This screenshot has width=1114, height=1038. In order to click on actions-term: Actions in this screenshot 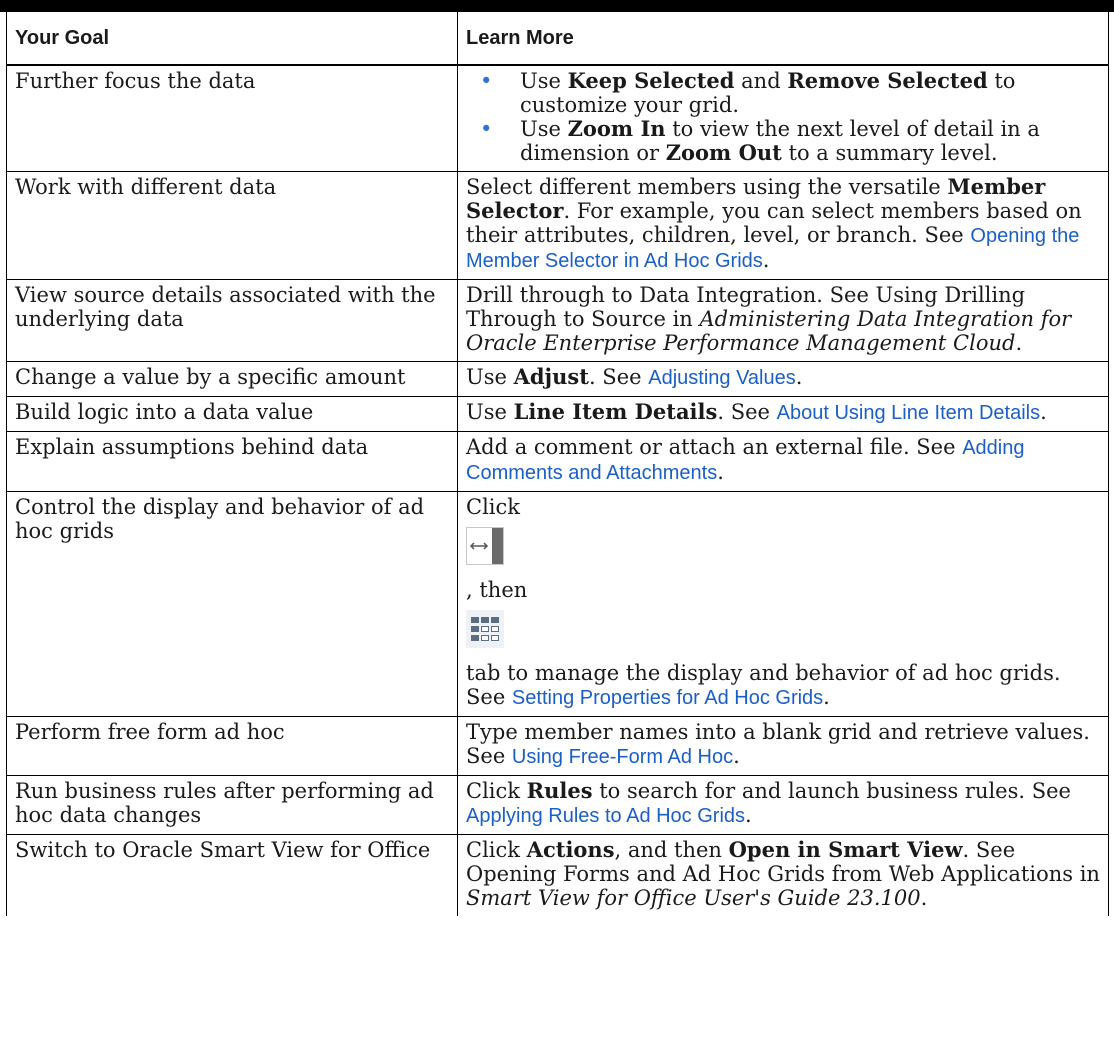, I will do `click(570, 849)`.